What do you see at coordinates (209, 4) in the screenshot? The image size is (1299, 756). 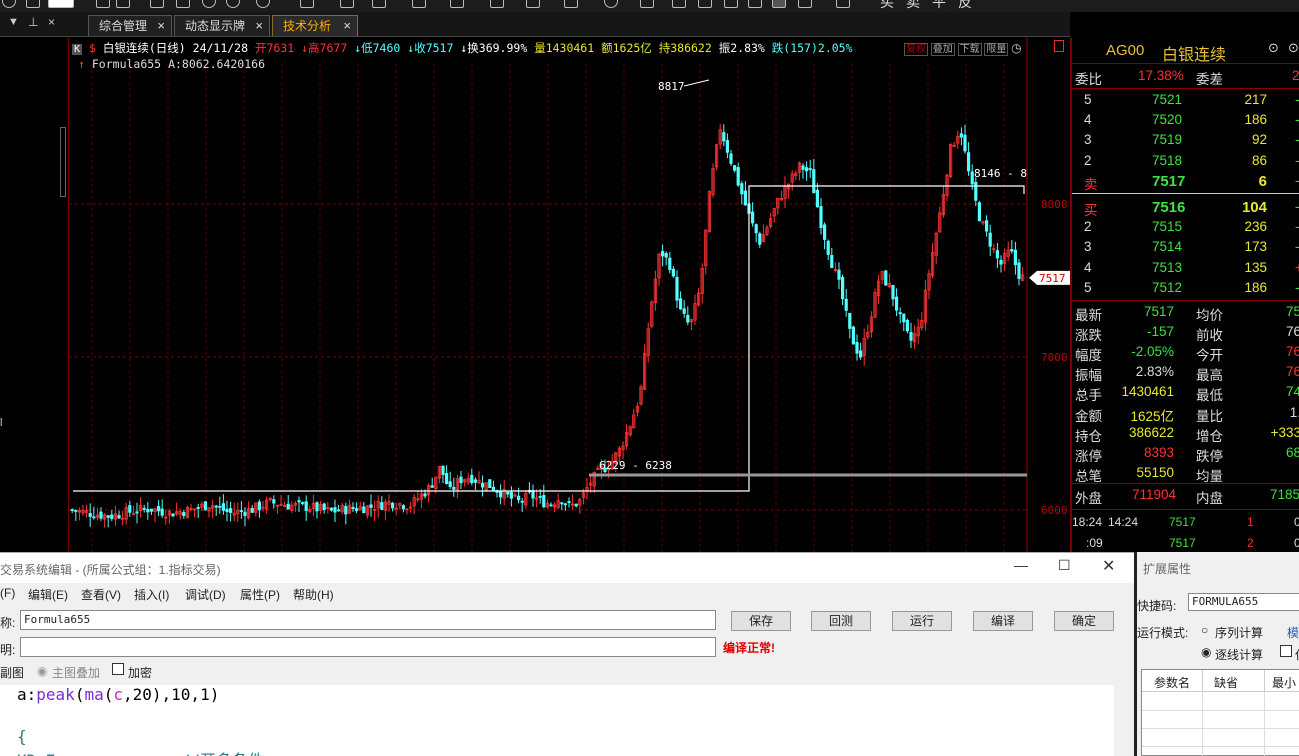 I see `zoom-out-icon` at bounding box center [209, 4].